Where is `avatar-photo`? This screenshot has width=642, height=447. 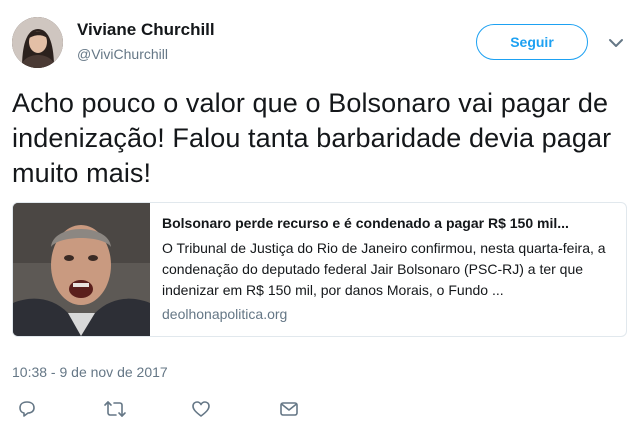
avatar-photo is located at coordinates (37, 42).